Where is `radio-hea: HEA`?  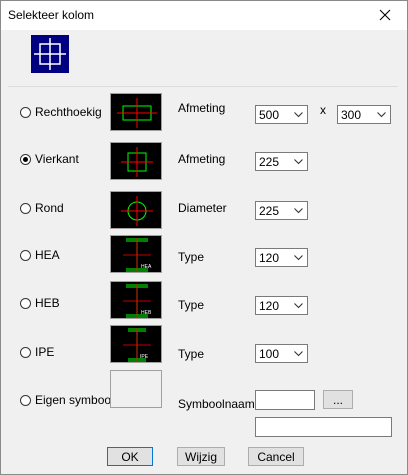
radio-hea: HEA is located at coordinates (40, 255).